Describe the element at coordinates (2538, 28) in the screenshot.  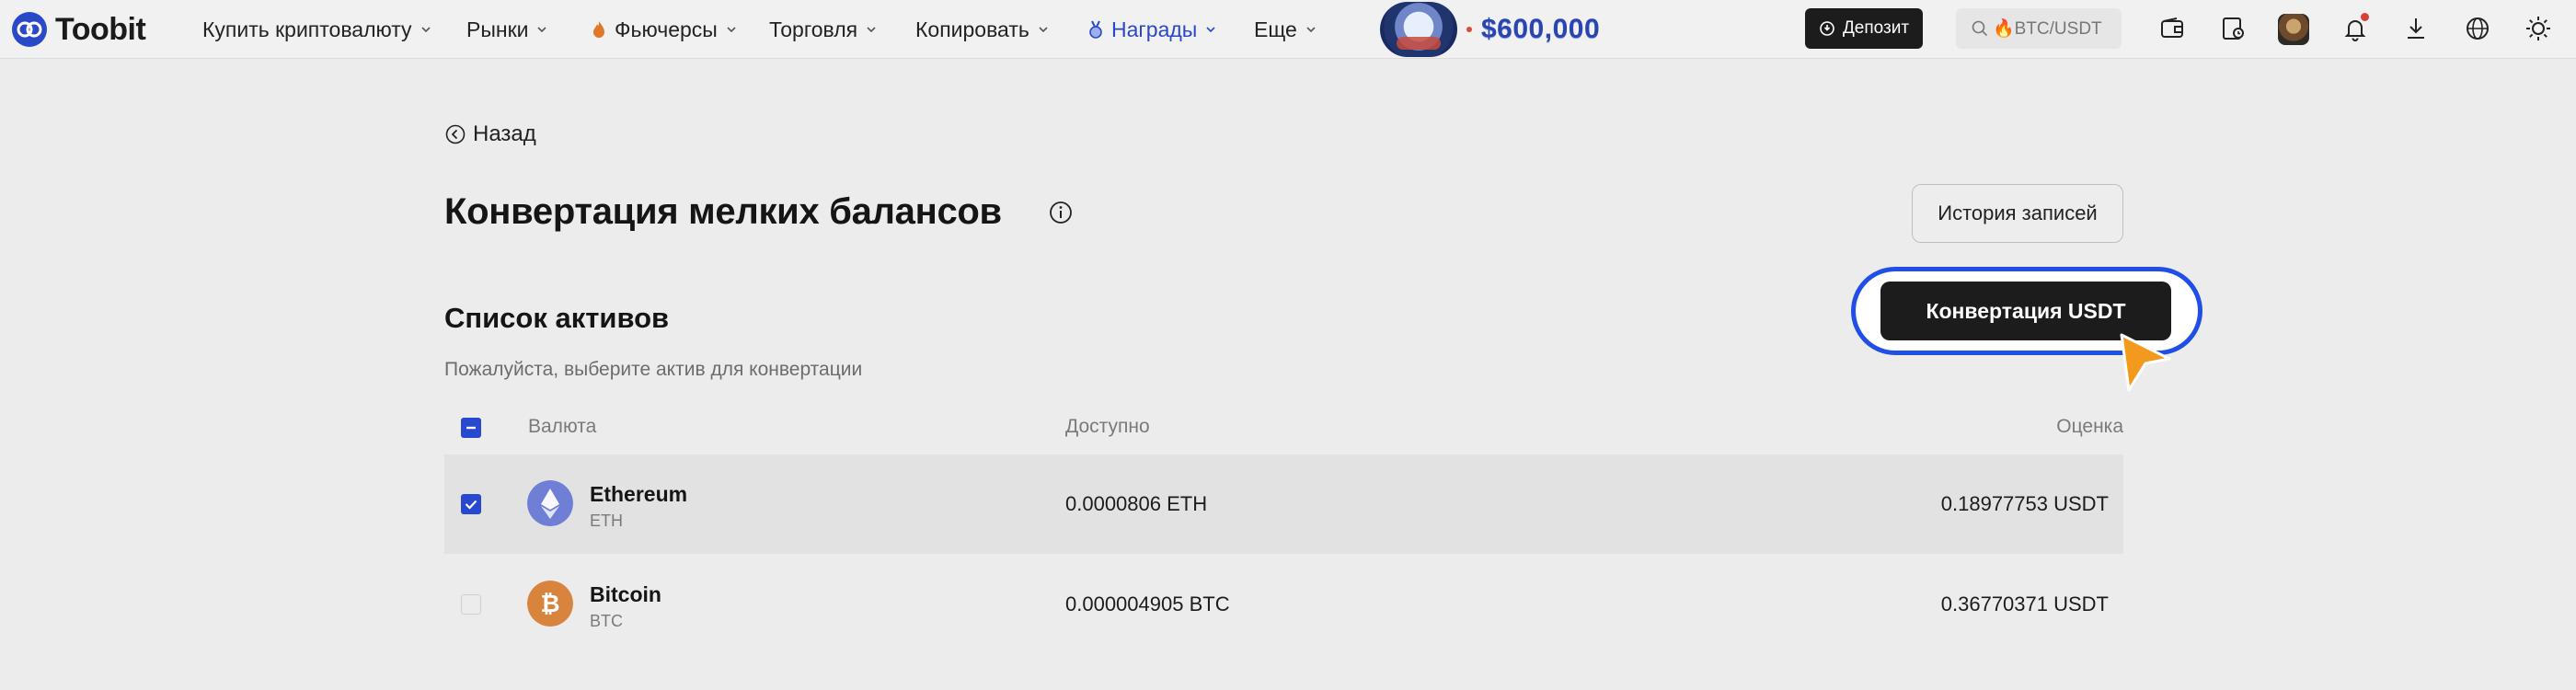
I see `theme-sun-icon` at that location.